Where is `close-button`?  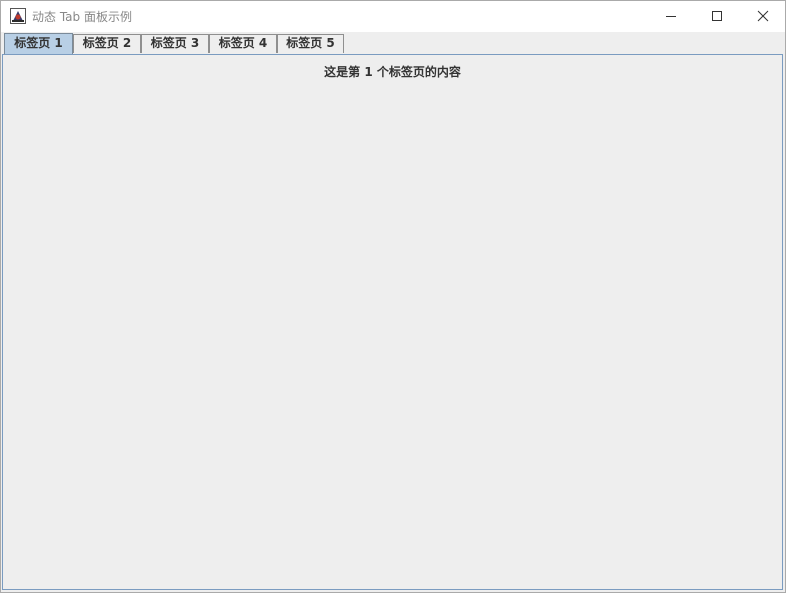 close-button is located at coordinates (763, 16).